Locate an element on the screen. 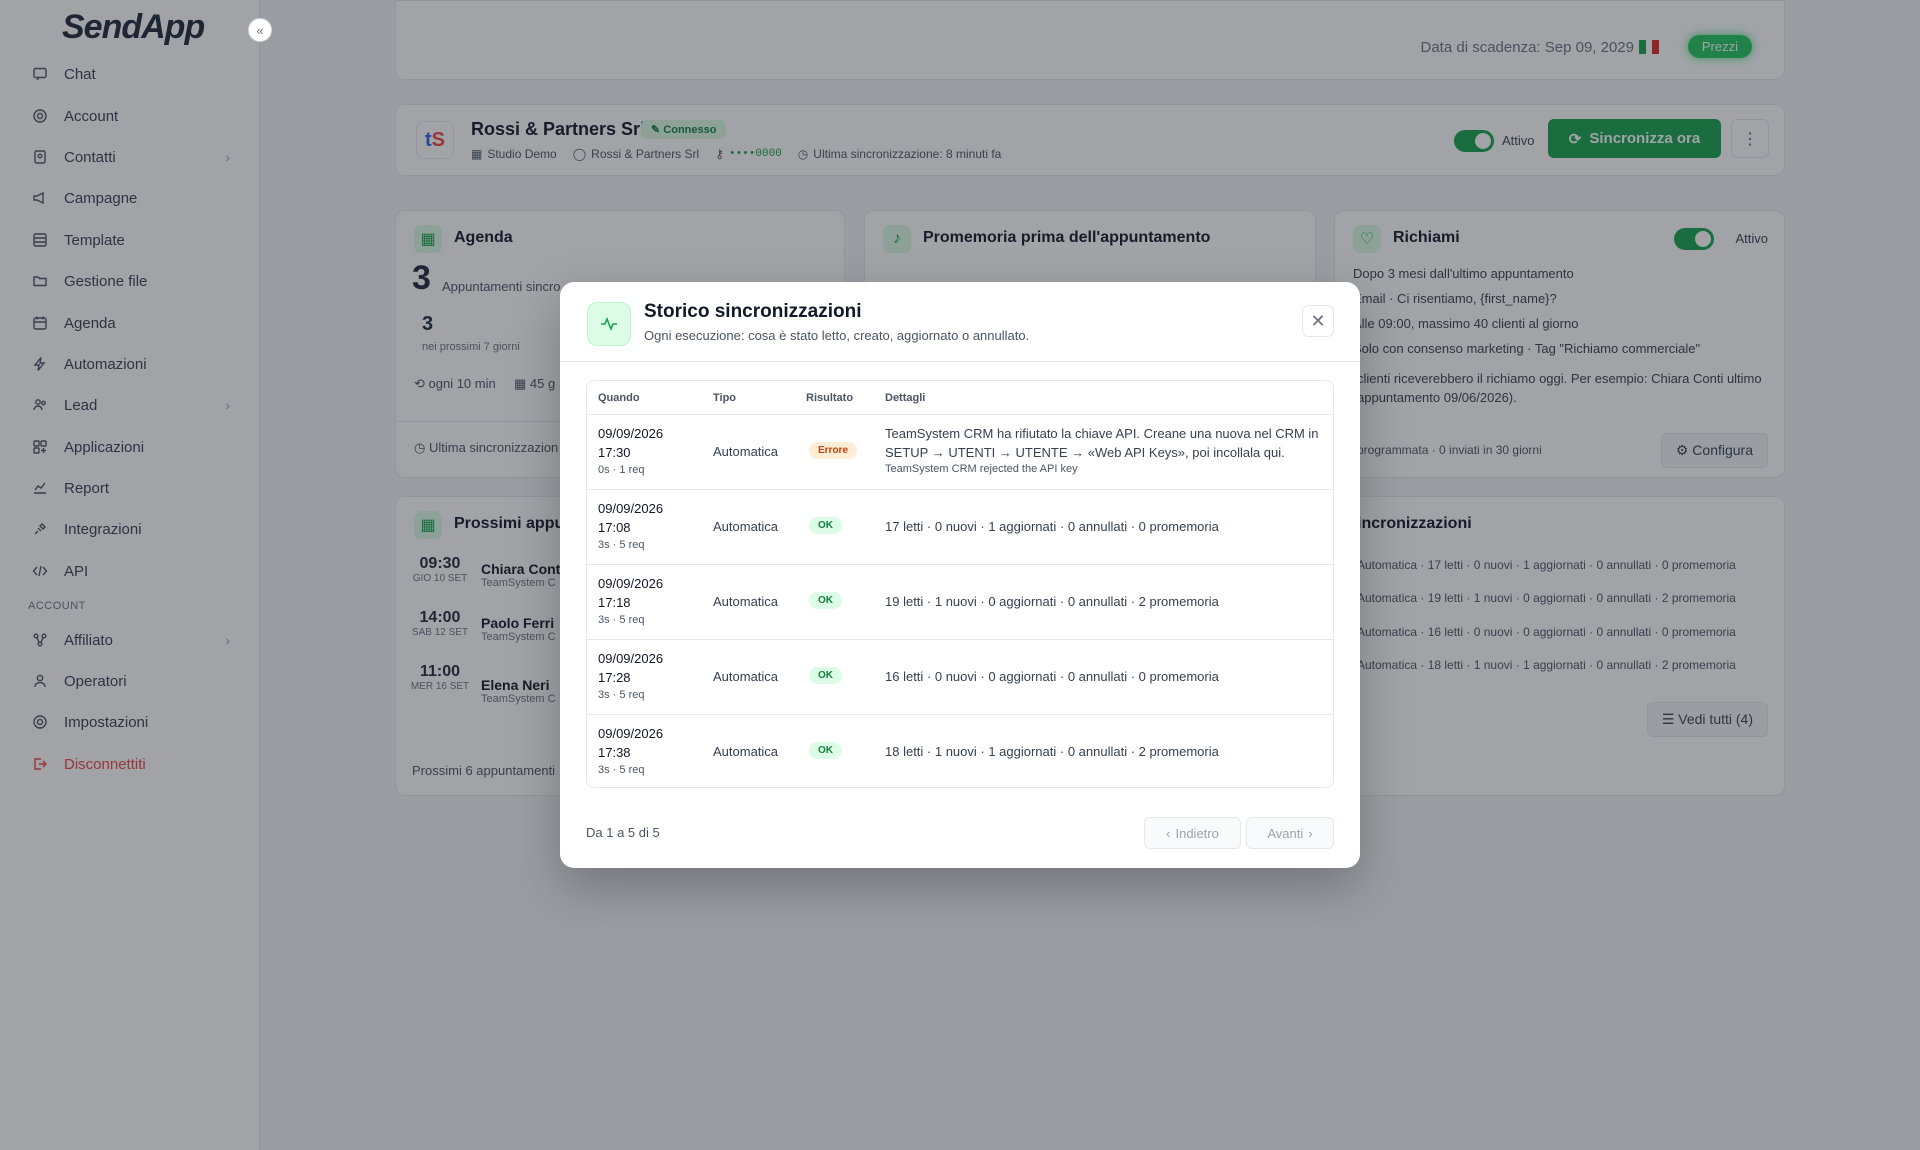  previous-label: Indietro is located at coordinates (1197, 833).